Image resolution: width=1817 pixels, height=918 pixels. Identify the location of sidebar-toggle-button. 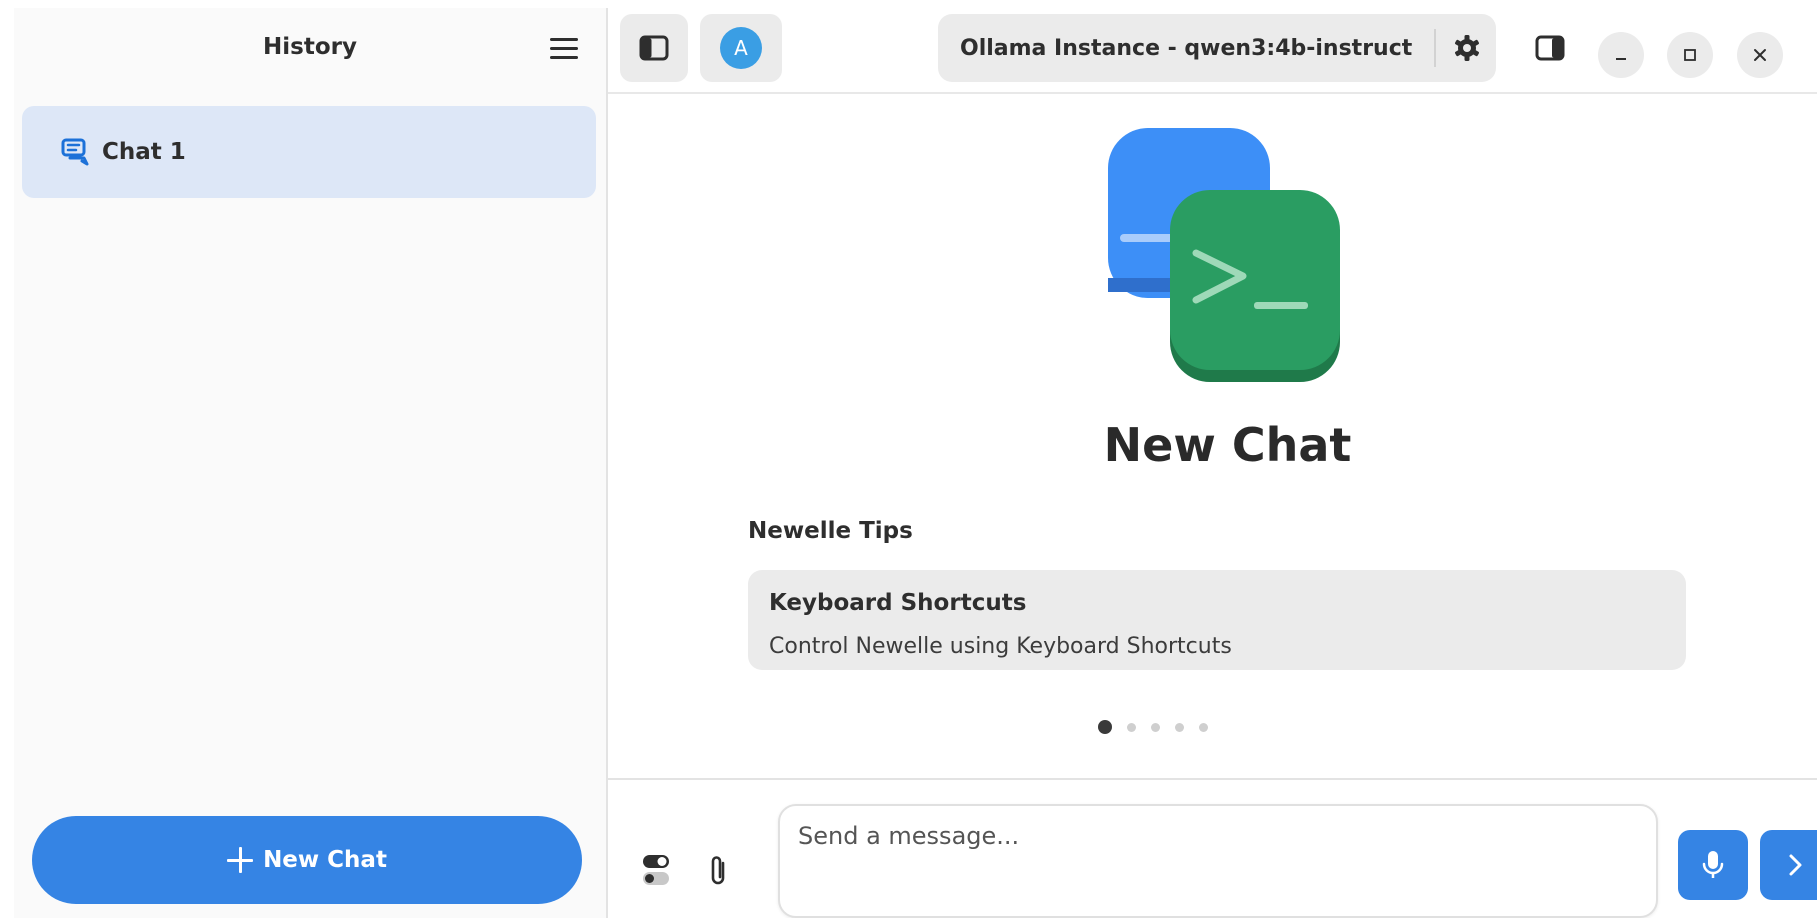
(654, 48).